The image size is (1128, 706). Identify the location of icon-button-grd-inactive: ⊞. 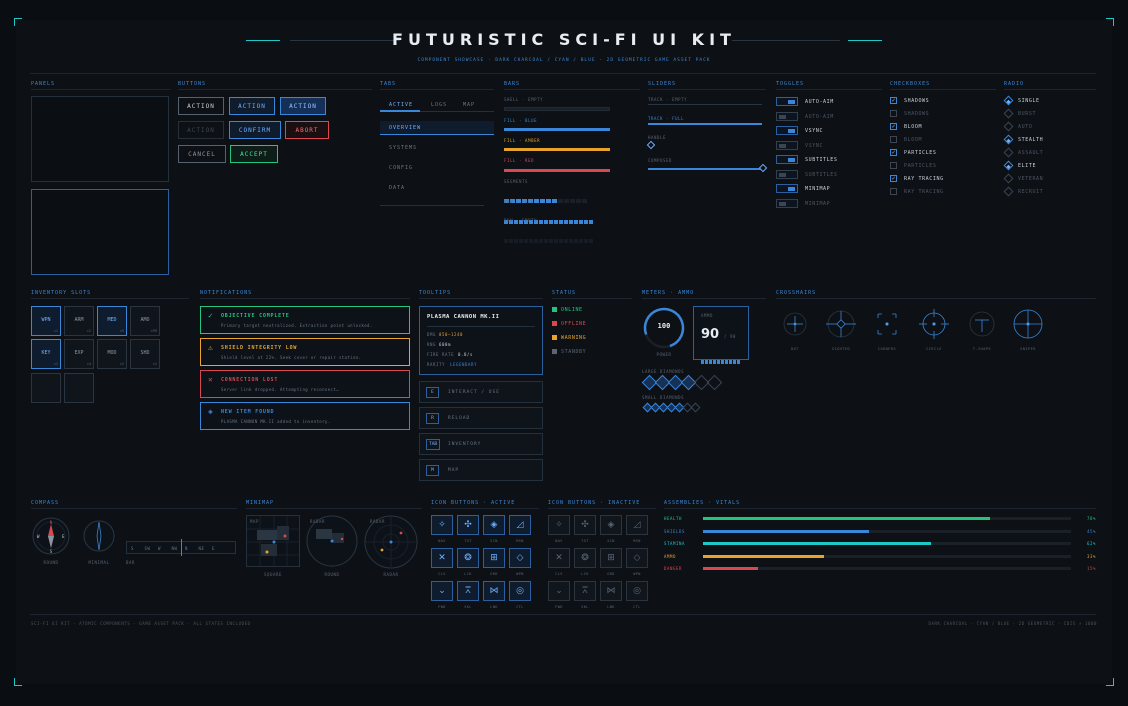
(611, 558).